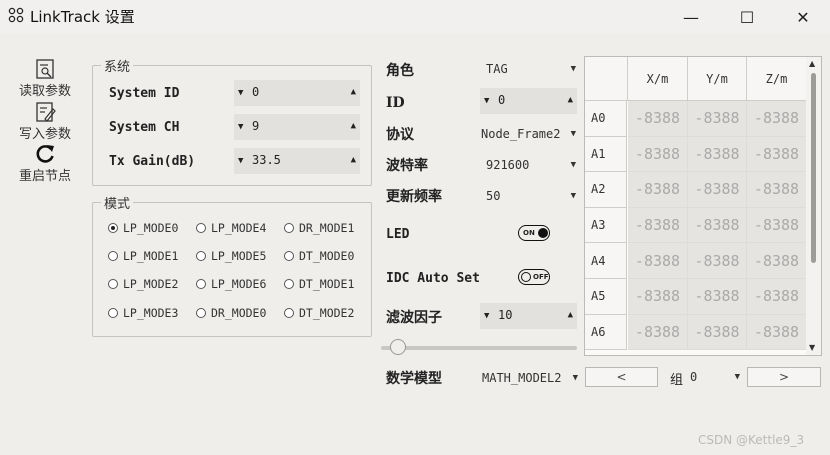 This screenshot has width=830, height=455. I want to click on mode-radio-dt-mode1: DT_MODE1, so click(319, 284).